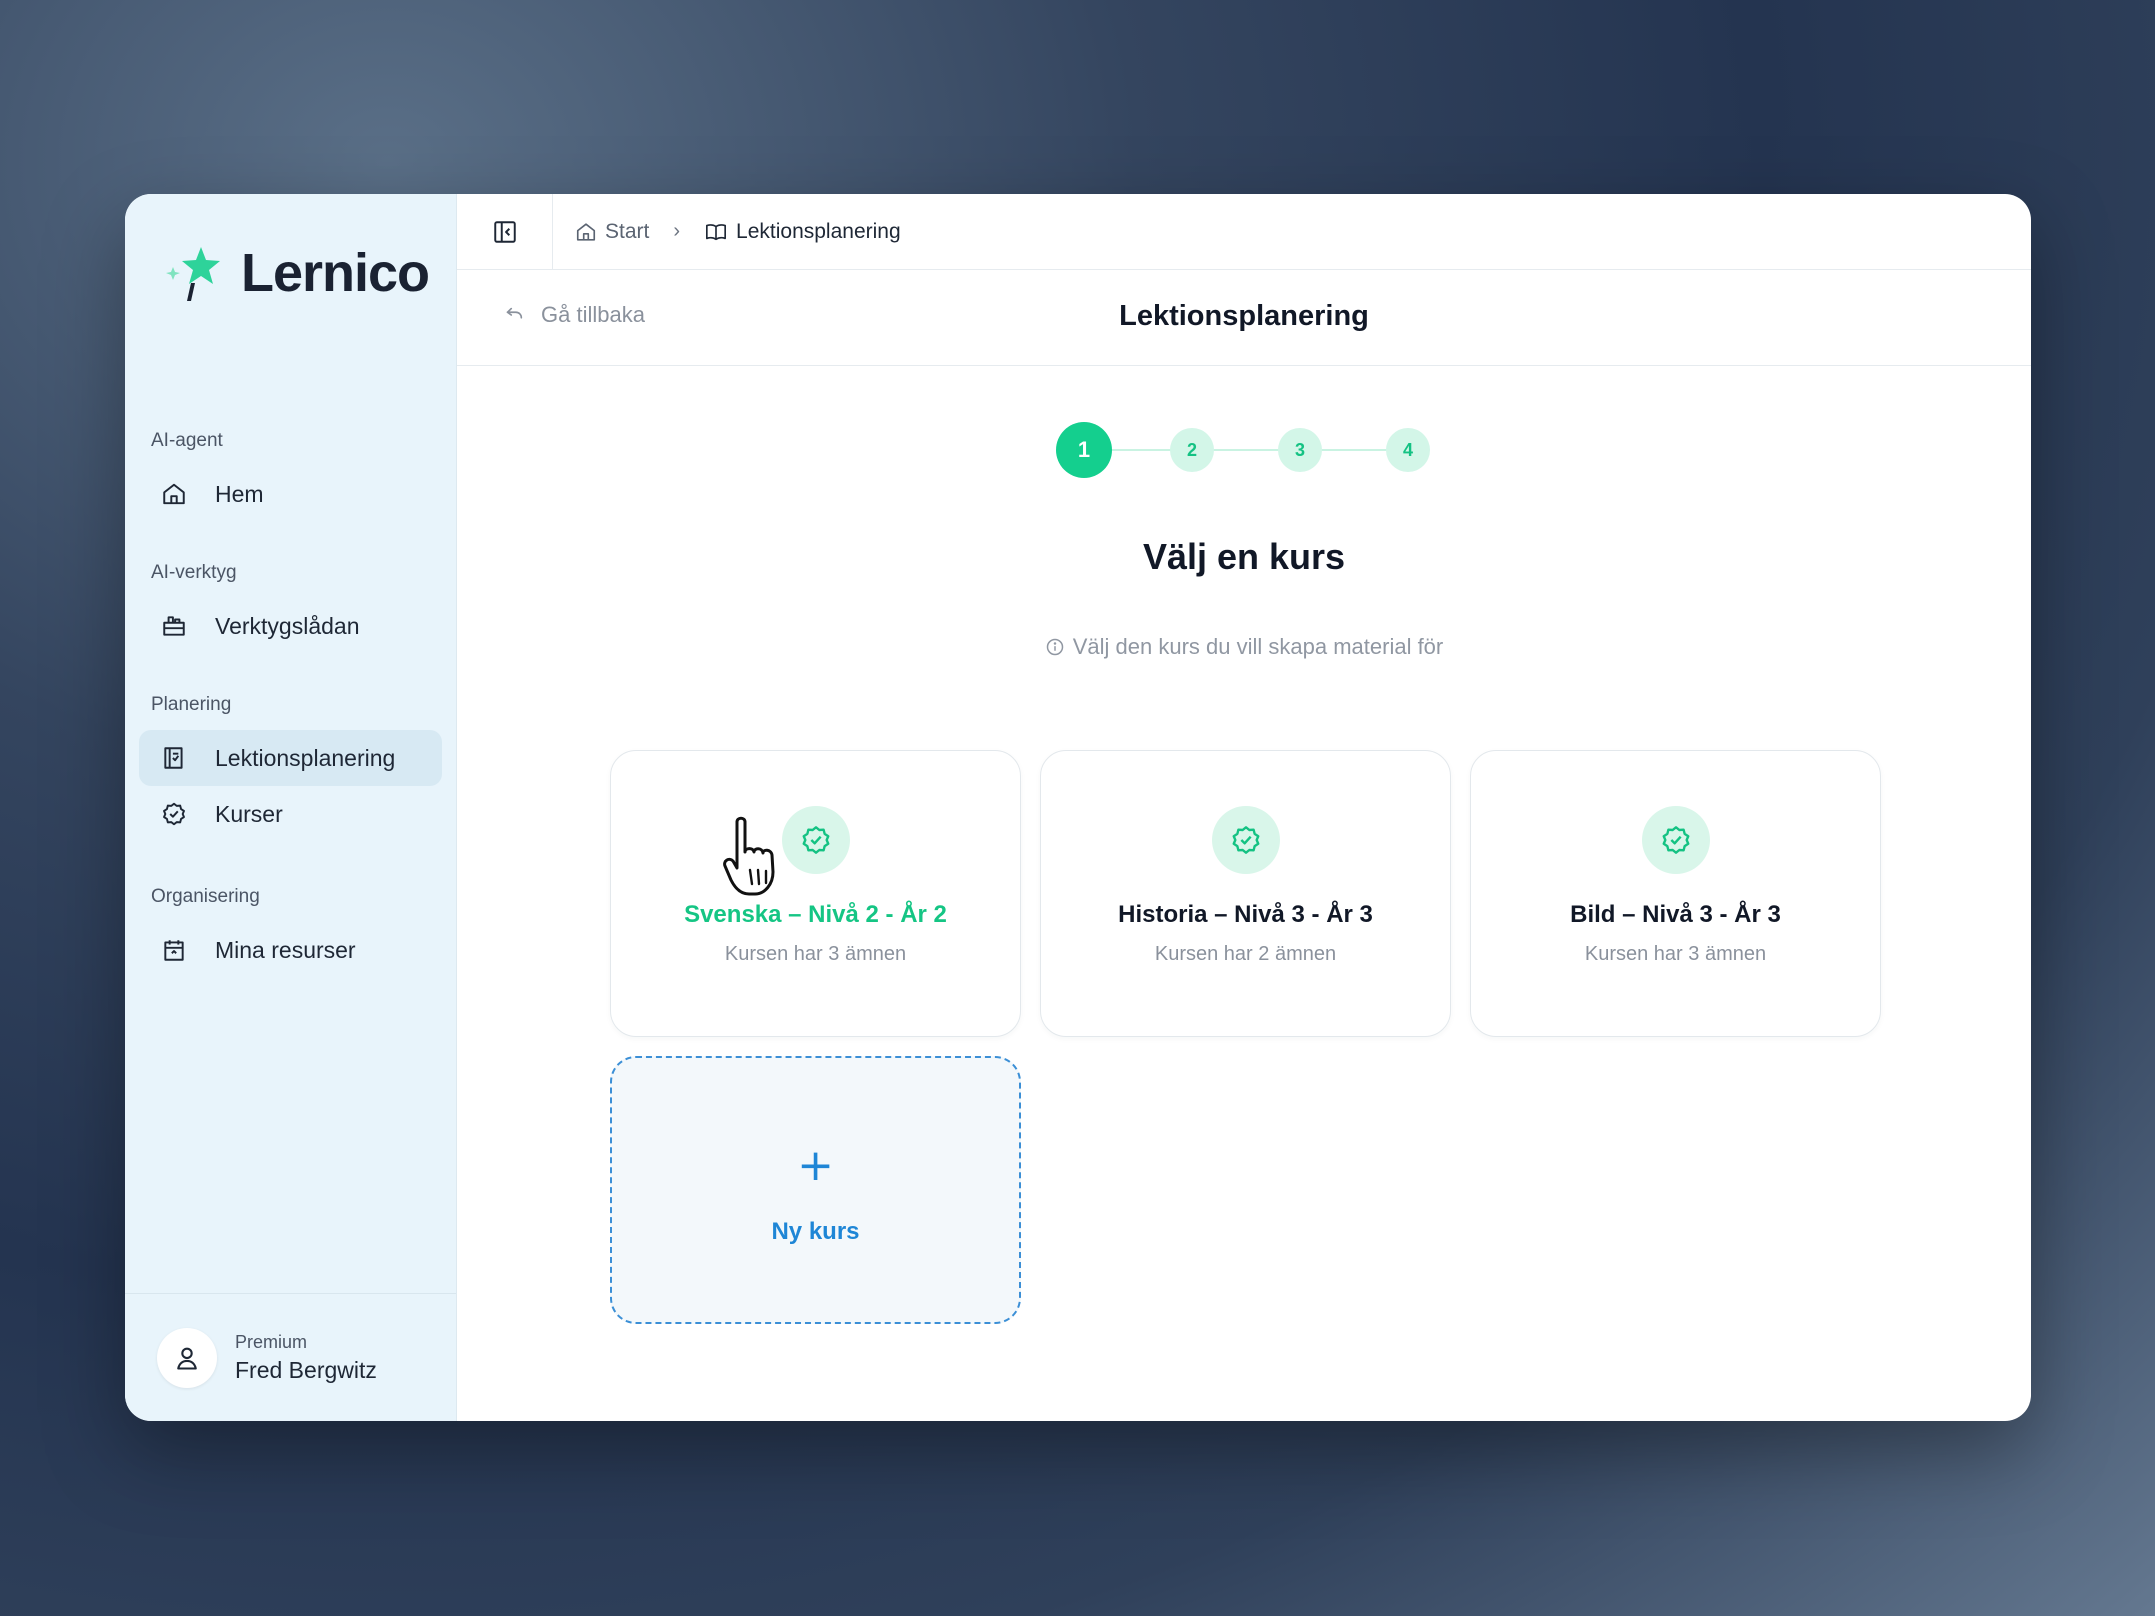  What do you see at coordinates (174, 626) in the screenshot?
I see `toolbox-icon` at bounding box center [174, 626].